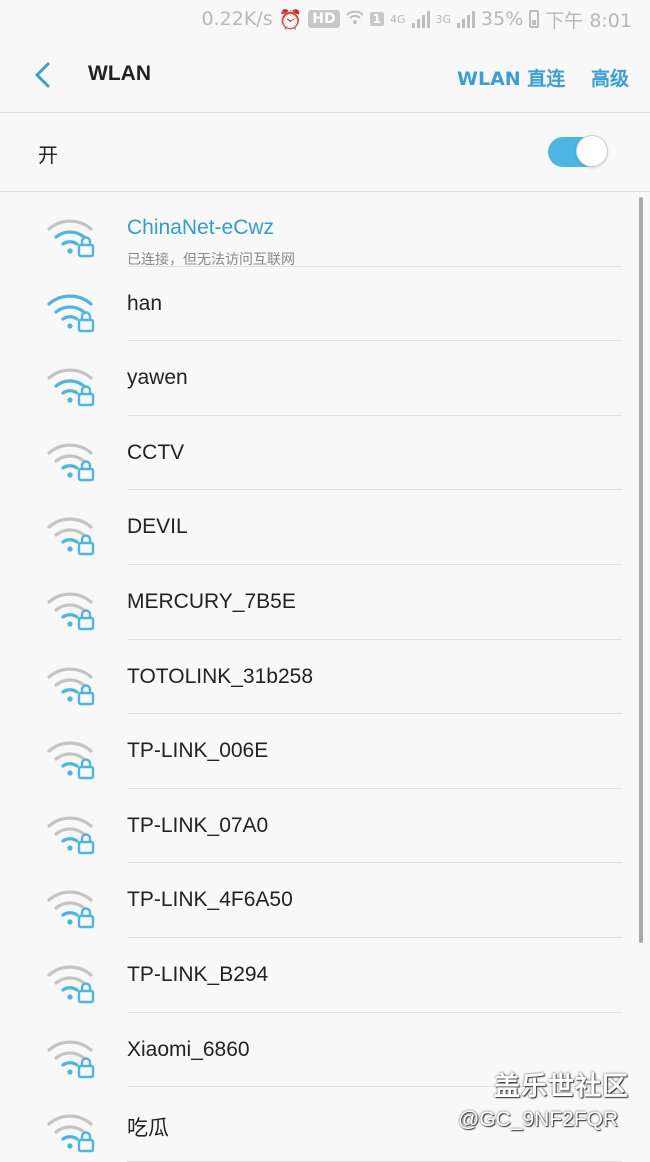  I want to click on app-header: WLAN WLAN 直连 高级, so click(325, 75).